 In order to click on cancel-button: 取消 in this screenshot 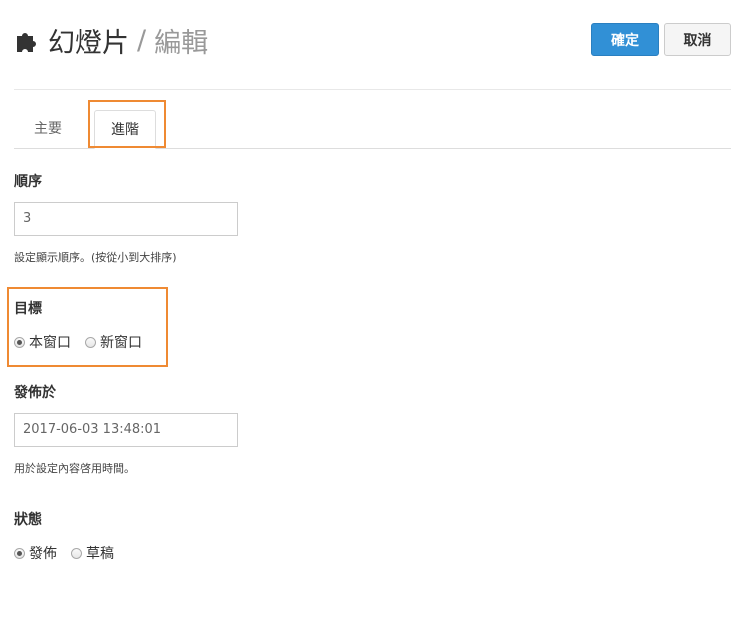, I will do `click(697, 39)`.